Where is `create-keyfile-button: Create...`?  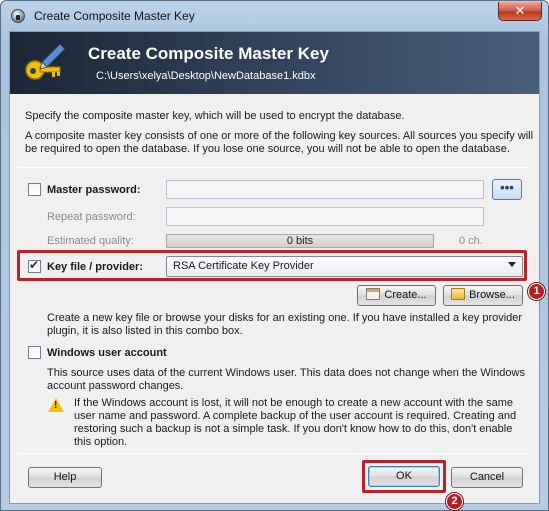 create-keyfile-button: Create... is located at coordinates (396, 295).